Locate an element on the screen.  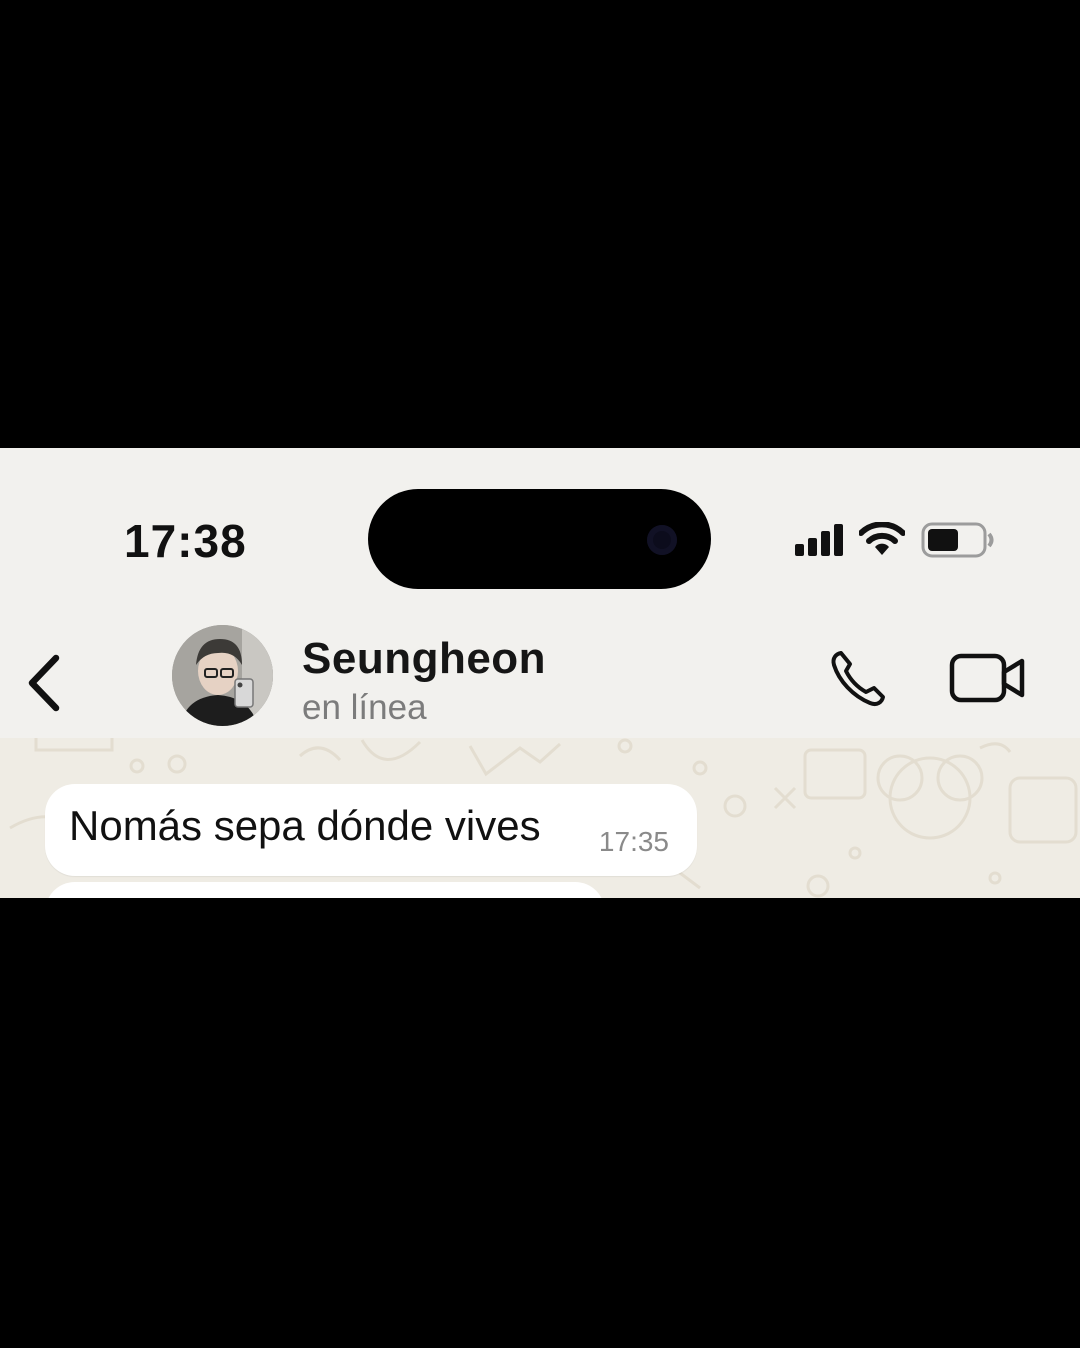
message-text: Nomás sepa dónde vives is located at coordinates (305, 825).